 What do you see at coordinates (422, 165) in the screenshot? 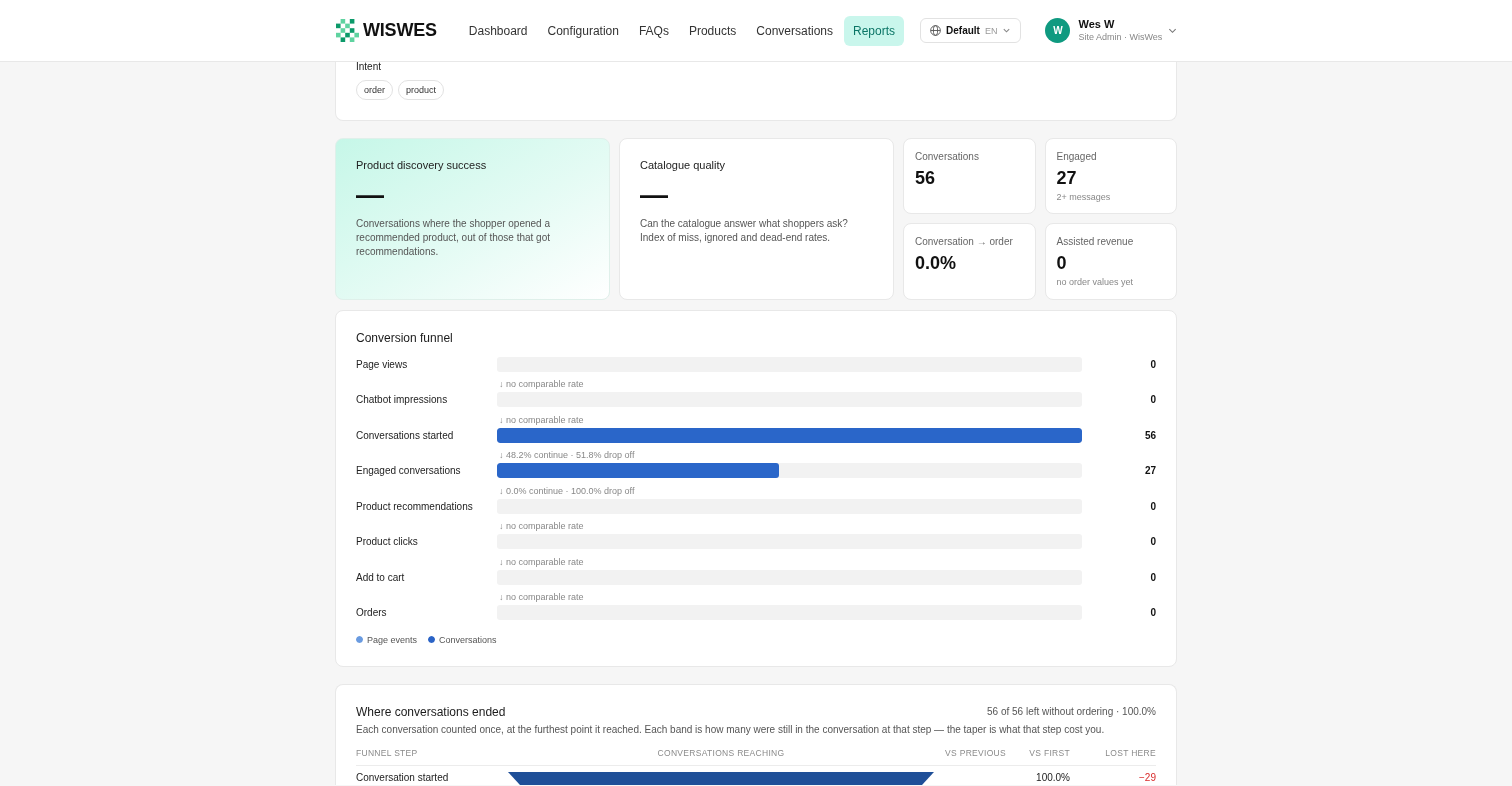
I see `card-title: Product discovery success` at bounding box center [422, 165].